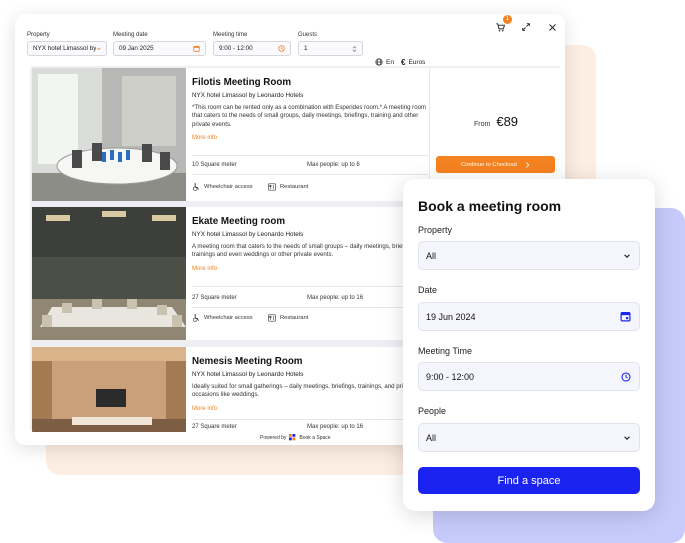  What do you see at coordinates (390, 62) in the screenshot?
I see `language-value: En` at bounding box center [390, 62].